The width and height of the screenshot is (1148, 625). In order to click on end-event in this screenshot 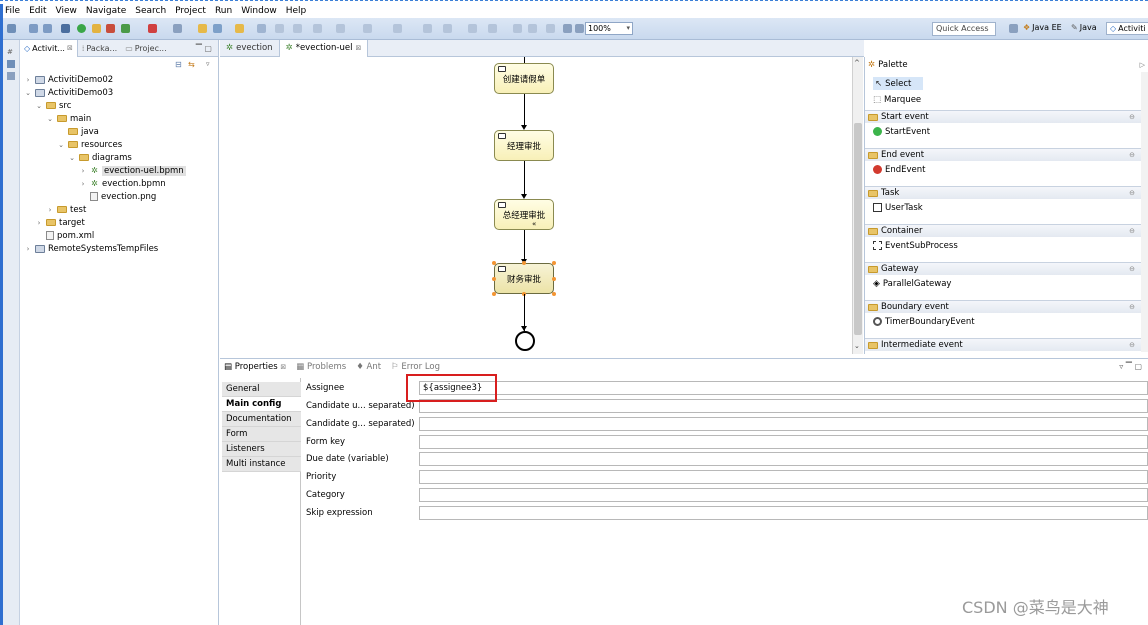, I will do `click(525, 341)`.